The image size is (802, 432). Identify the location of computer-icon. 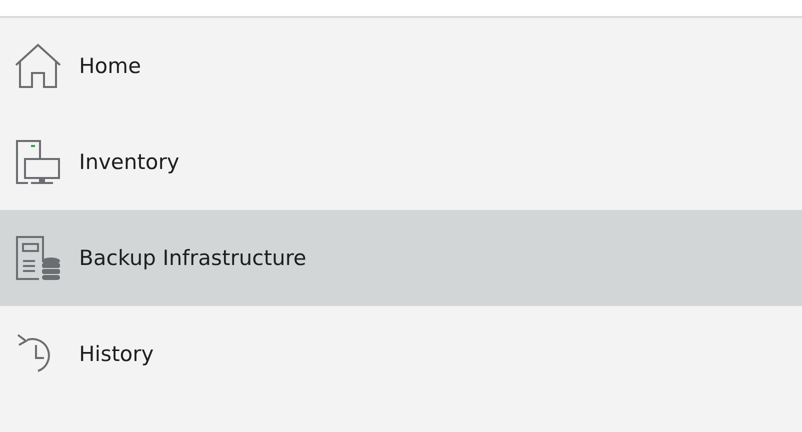
(38, 162).